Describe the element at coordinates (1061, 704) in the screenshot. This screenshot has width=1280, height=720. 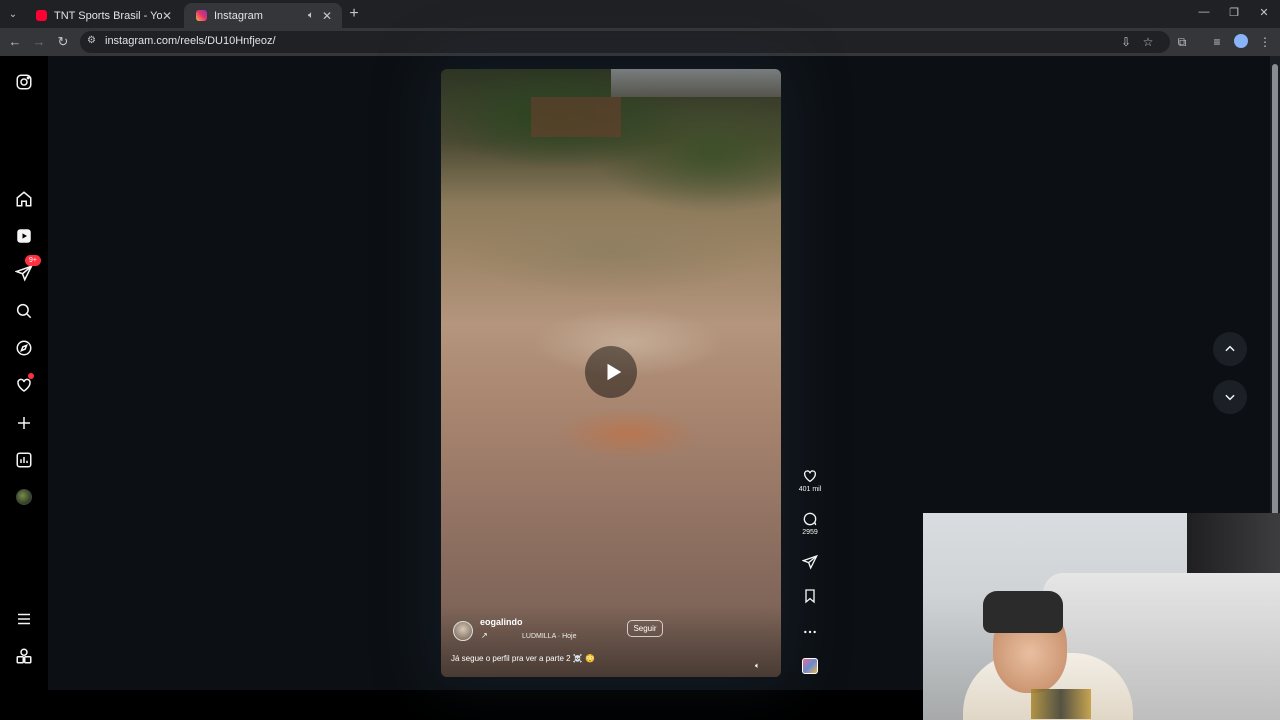
I see `webcam-shirt-print` at that location.